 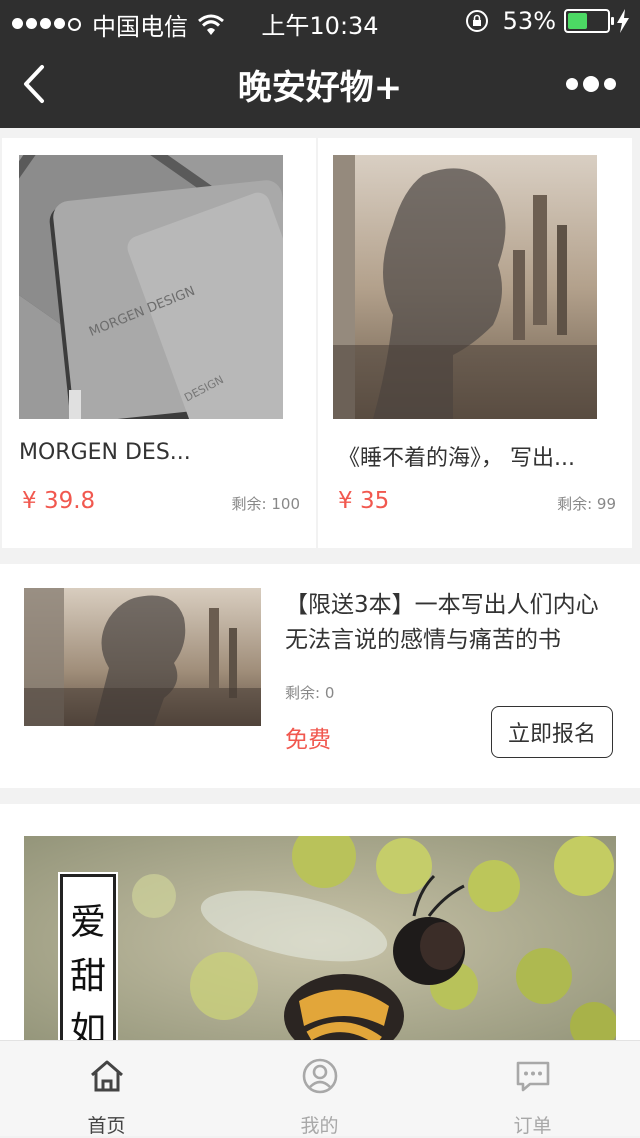 What do you see at coordinates (319, 1126) in the screenshot?
I see `tab-label: 我的` at bounding box center [319, 1126].